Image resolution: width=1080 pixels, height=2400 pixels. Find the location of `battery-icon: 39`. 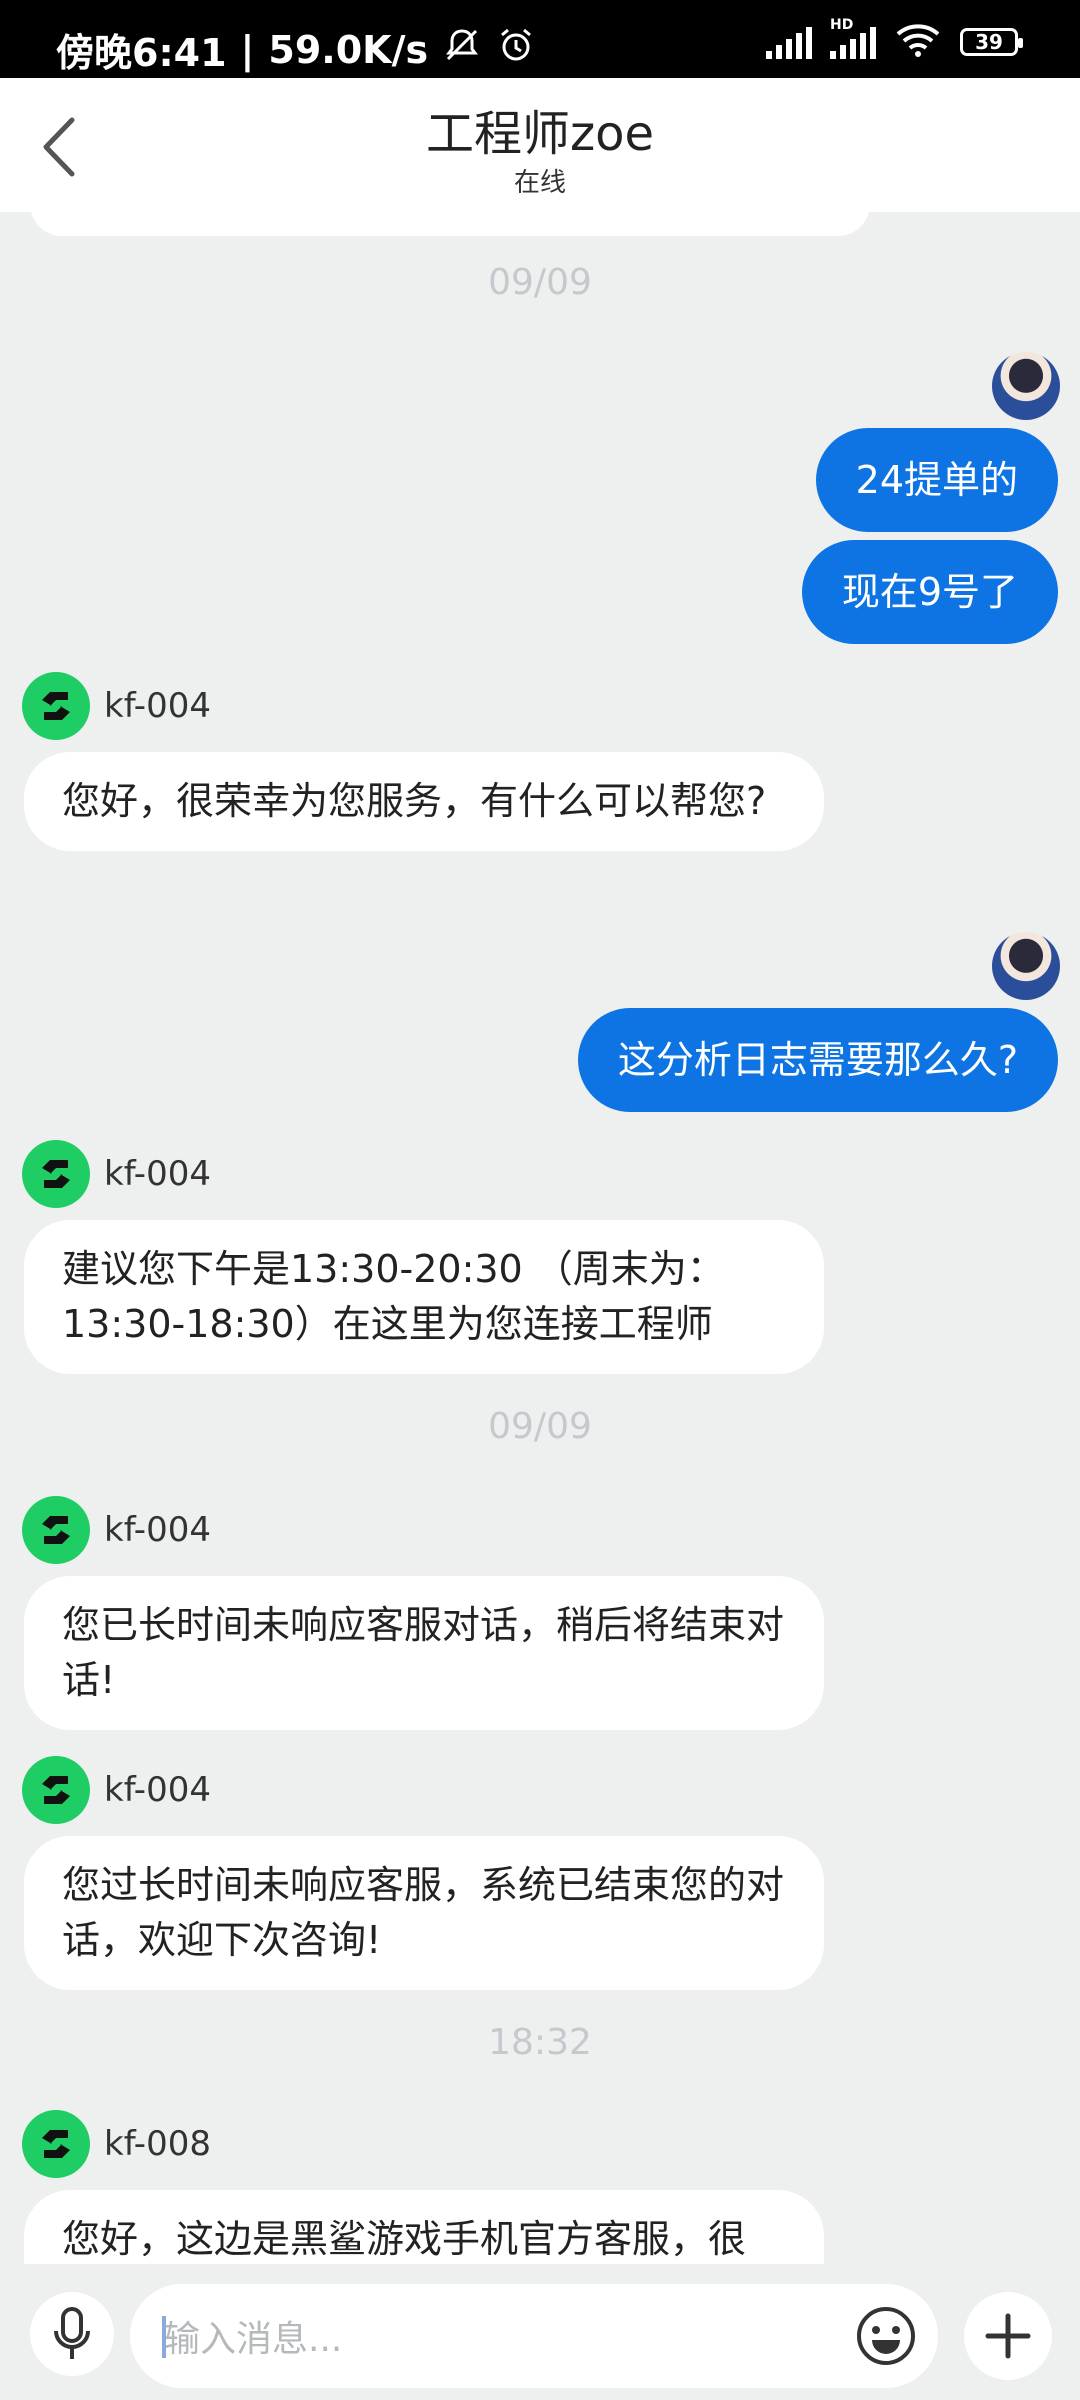

battery-icon: 39 is located at coordinates (991, 42).